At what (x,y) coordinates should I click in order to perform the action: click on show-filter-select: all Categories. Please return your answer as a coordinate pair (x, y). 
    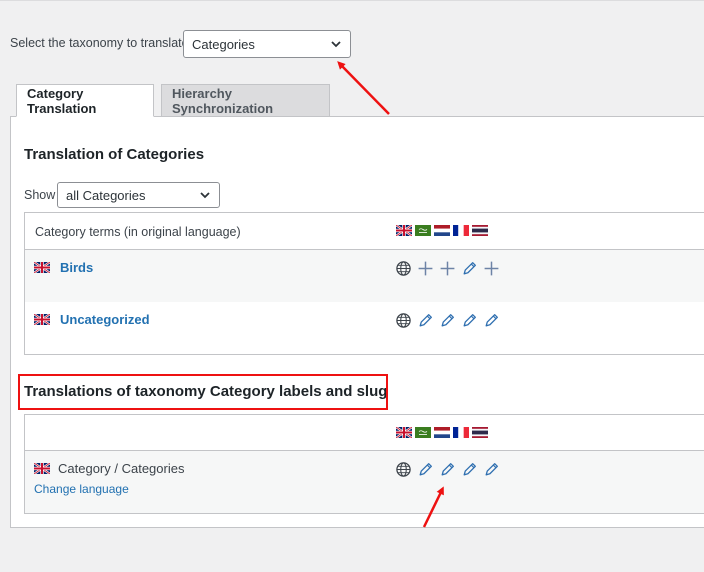
    Looking at the image, I should click on (138, 195).